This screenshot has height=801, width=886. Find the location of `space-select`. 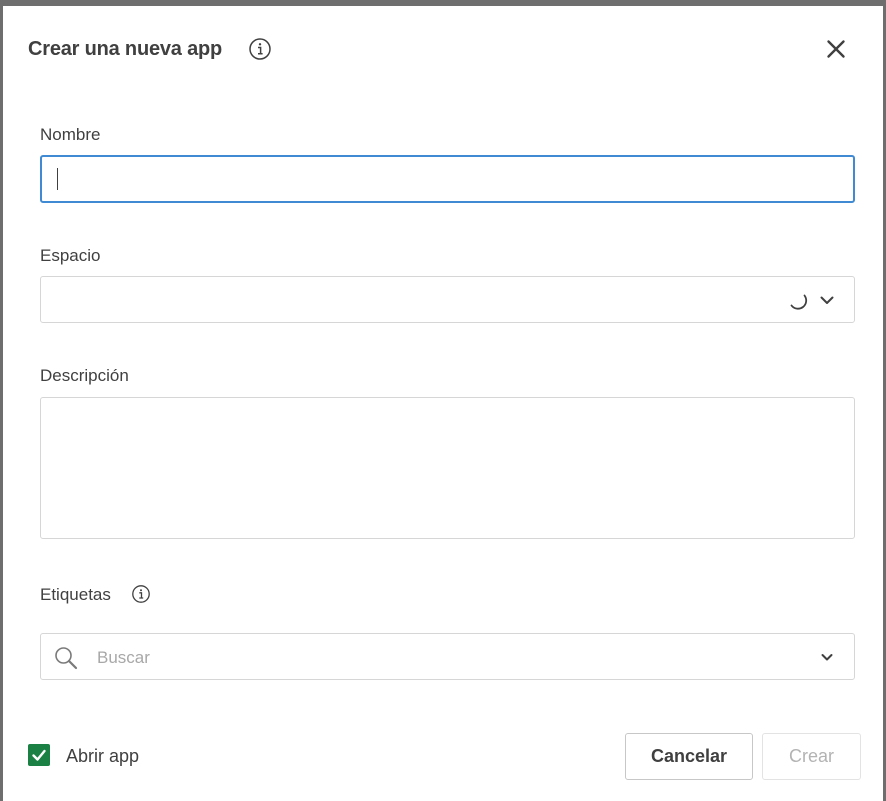

space-select is located at coordinates (447, 299).